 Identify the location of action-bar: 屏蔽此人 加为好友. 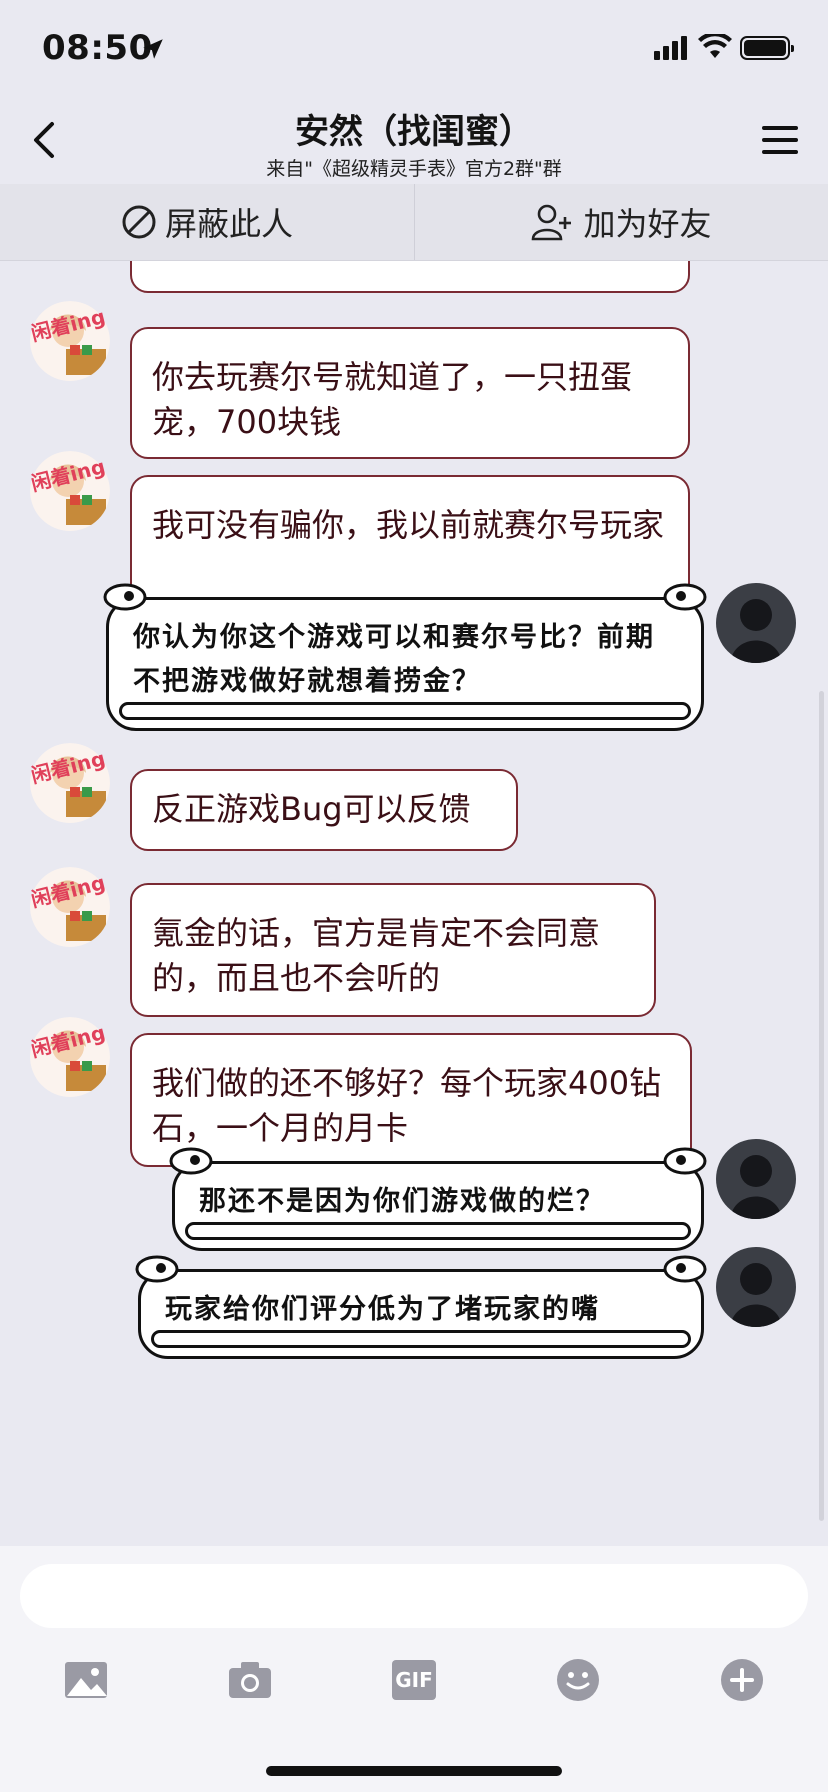
(414, 222).